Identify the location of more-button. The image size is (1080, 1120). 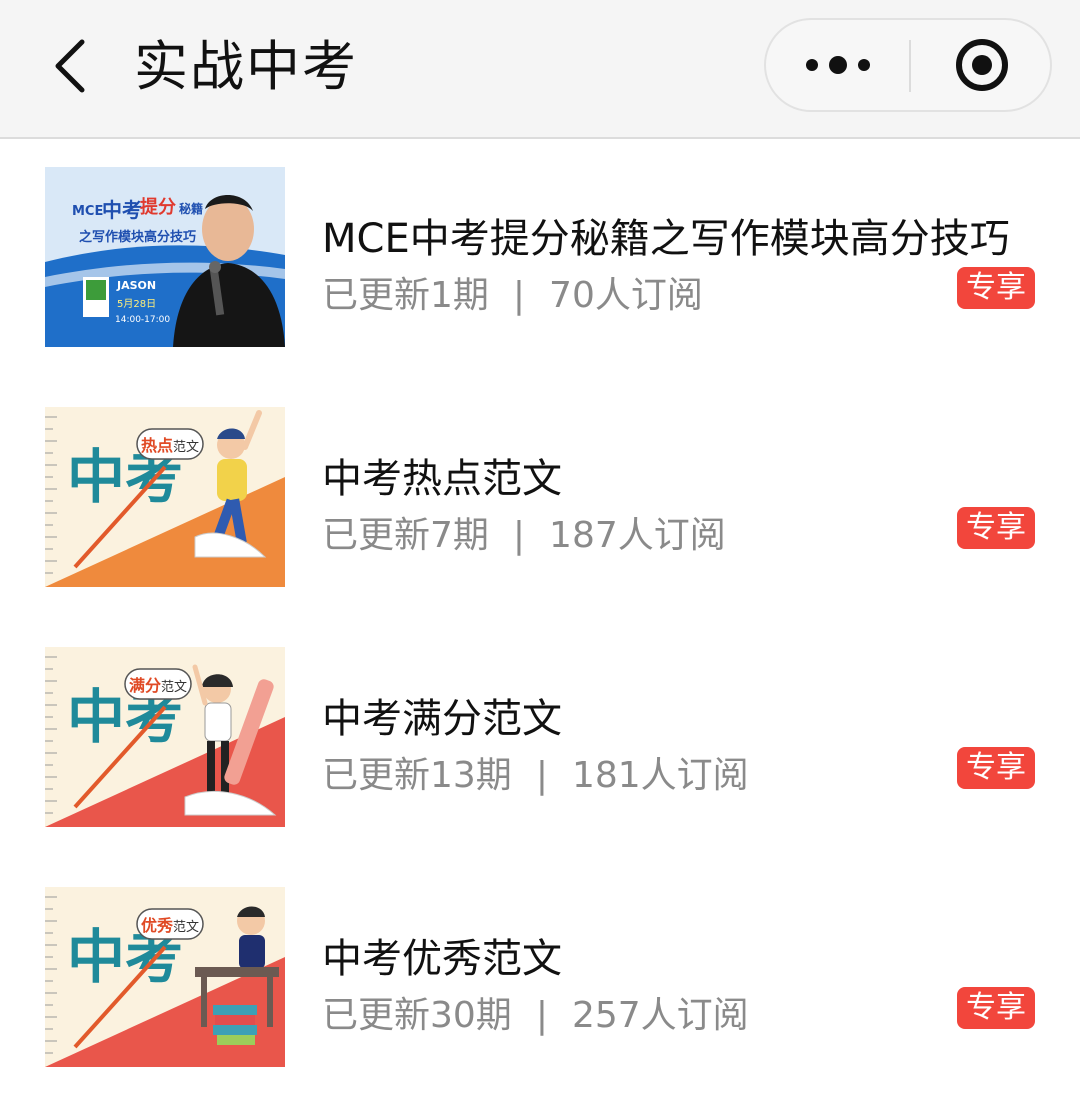
(837, 65).